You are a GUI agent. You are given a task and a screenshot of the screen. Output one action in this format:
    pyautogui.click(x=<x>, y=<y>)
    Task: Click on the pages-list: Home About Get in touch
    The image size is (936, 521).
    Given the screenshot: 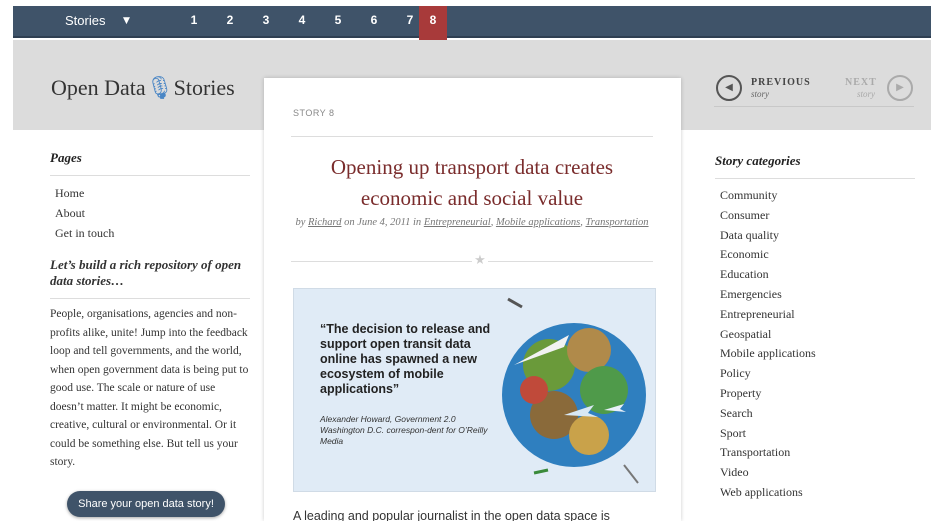 What is the action you would take?
    pyautogui.click(x=150, y=213)
    